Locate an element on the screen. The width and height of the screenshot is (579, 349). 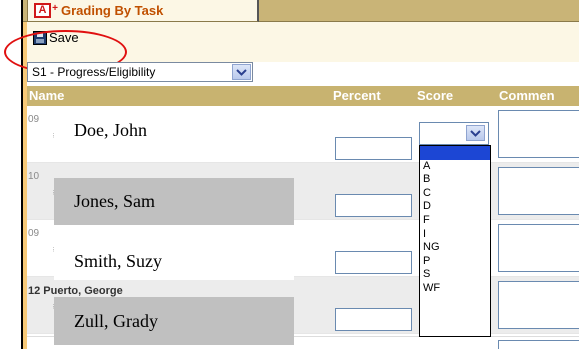
grading-icon: A + is located at coordinates (46, 10).